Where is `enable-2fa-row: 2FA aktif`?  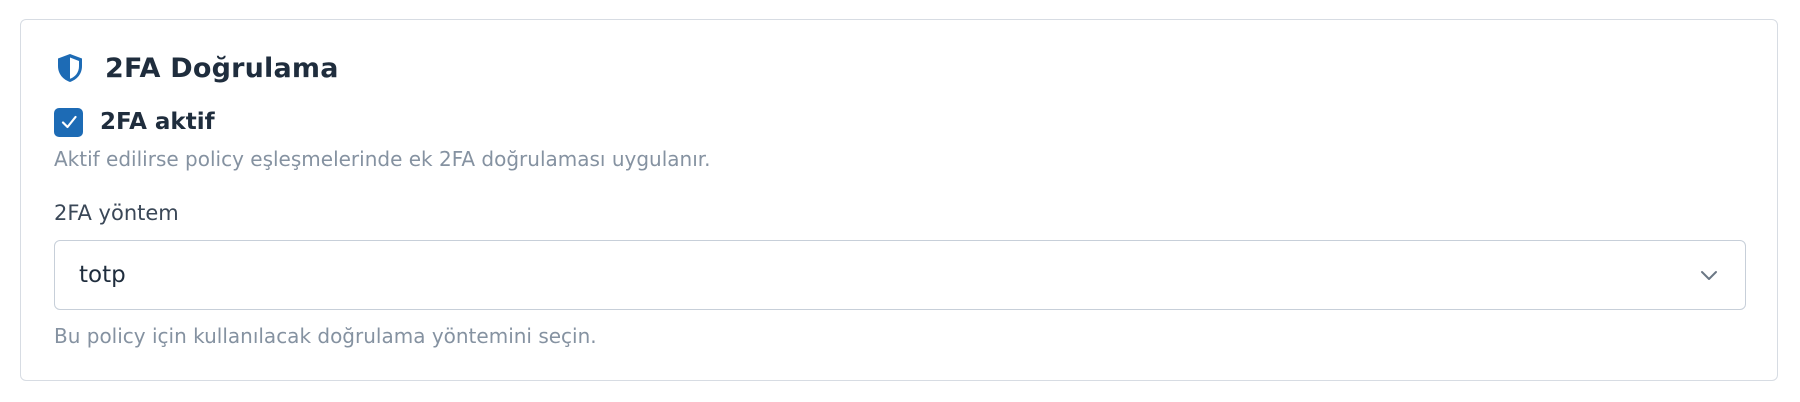 enable-2fa-row: 2FA aktif is located at coordinates (134, 122).